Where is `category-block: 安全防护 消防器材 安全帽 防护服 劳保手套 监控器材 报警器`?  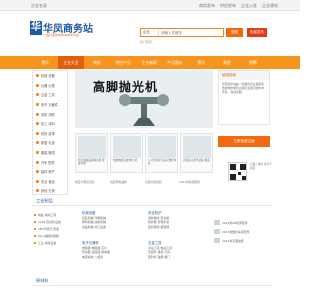
category-block: 安全防护 消防器材 安全帽 防护服 劳保手套 监控器材 报警器 is located at coordinates (175, 219).